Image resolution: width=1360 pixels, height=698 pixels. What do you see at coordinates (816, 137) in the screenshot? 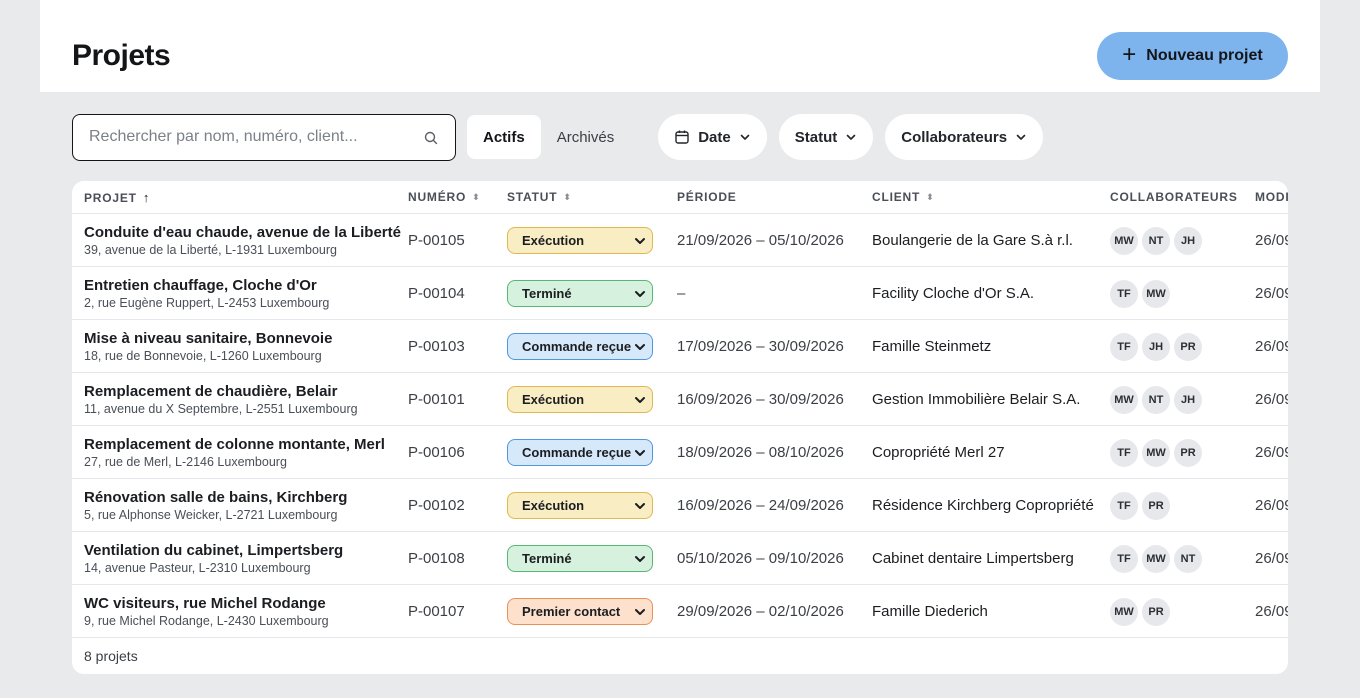
I see `filter-status-label: Statut` at bounding box center [816, 137].